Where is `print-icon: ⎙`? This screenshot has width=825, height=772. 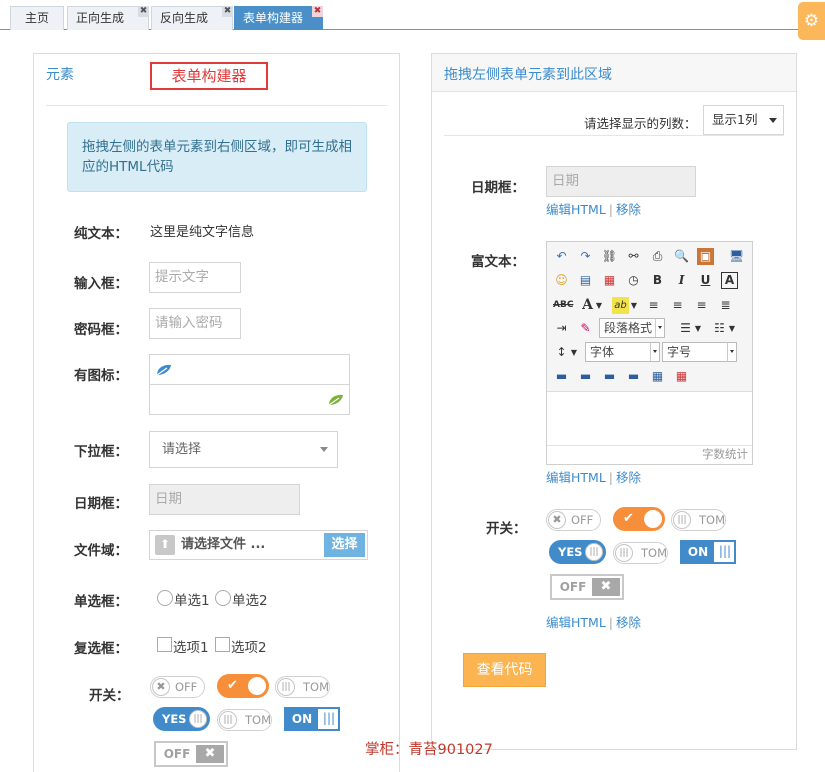
print-icon: ⎙ is located at coordinates (657, 256).